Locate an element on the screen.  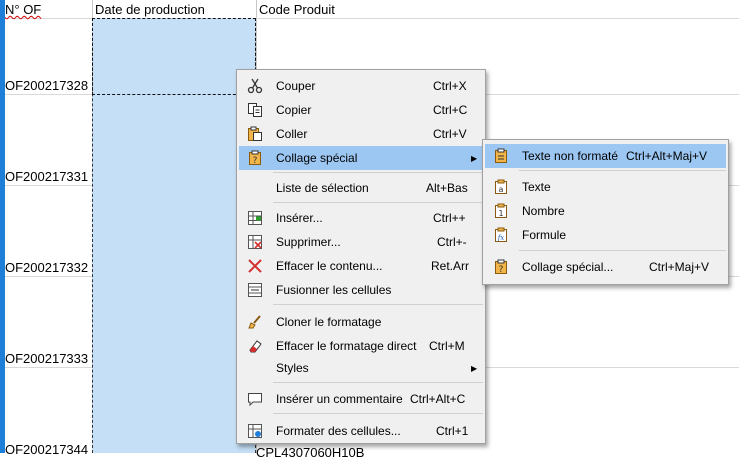
menu-shortcut: Ret.Arr is located at coordinates (450, 266).